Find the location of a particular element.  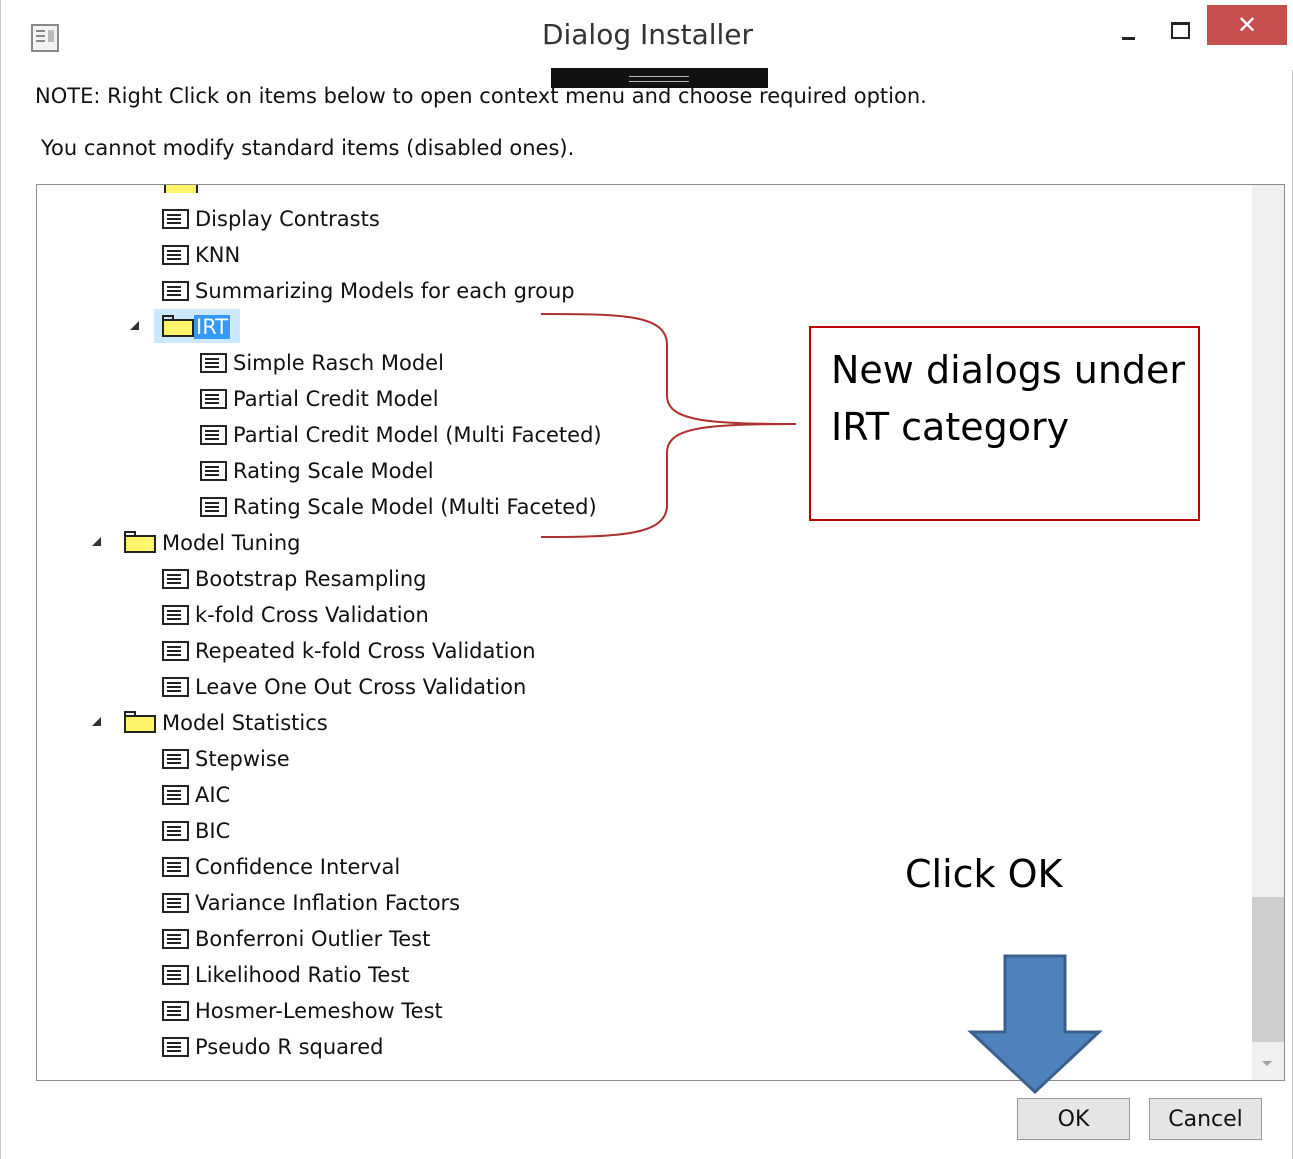

tree-item-label: KNN is located at coordinates (218, 255).